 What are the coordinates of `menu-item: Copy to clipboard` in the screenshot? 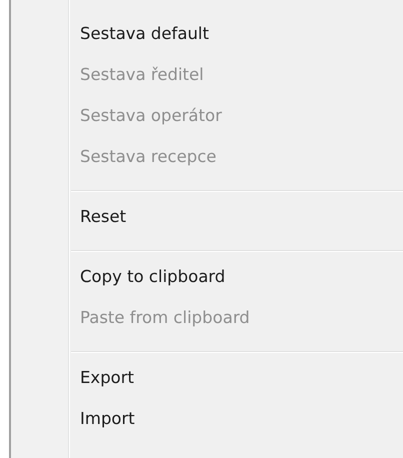 It's located at (153, 276).